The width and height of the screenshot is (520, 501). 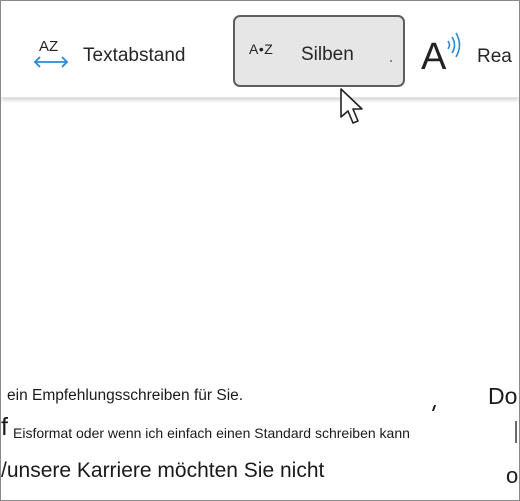 I want to click on document-text-fragment: Do, so click(x=503, y=396).